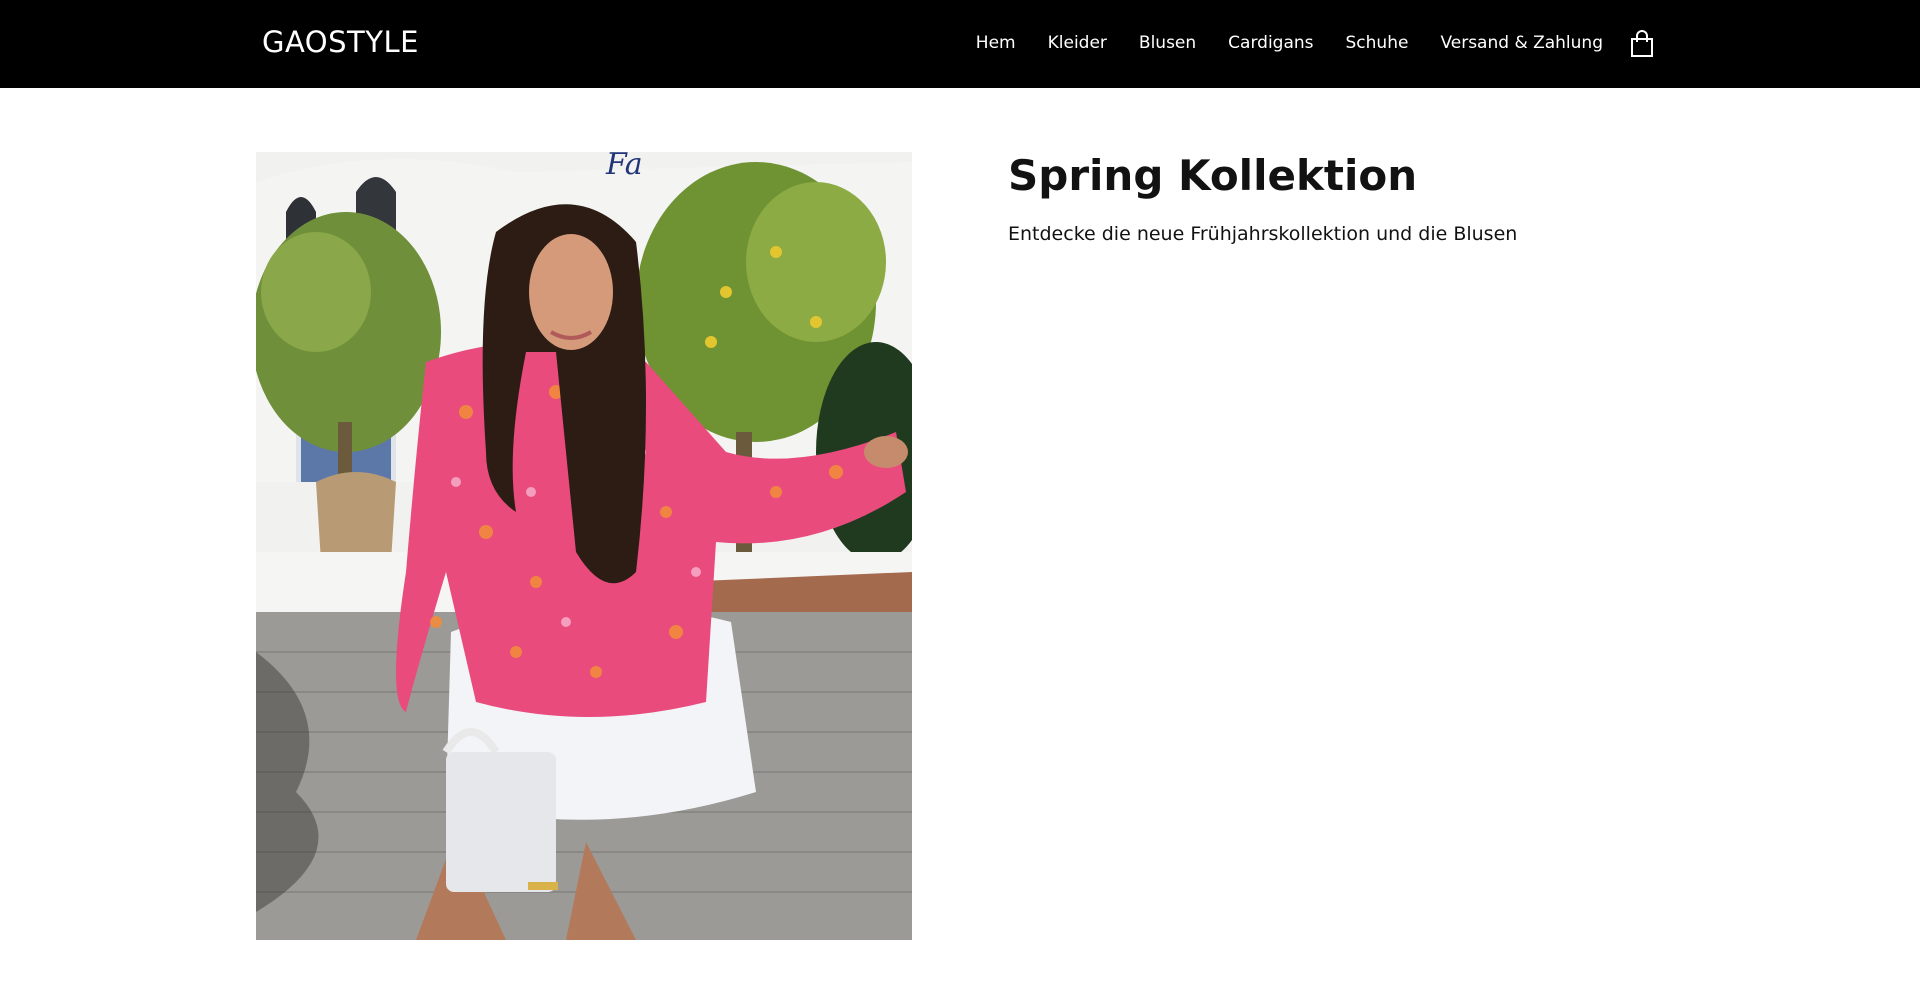  What do you see at coordinates (1167, 43) in the screenshot?
I see `nav-item-blusen: Blusen` at bounding box center [1167, 43].